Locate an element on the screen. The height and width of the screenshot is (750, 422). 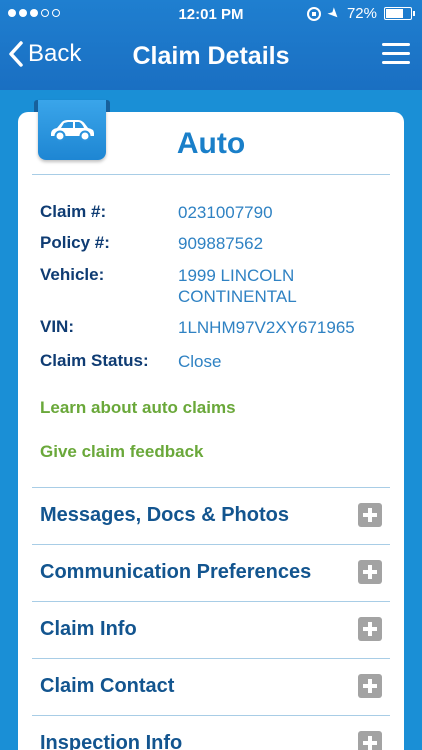
section-label: Inspection Info is located at coordinates (111, 741).